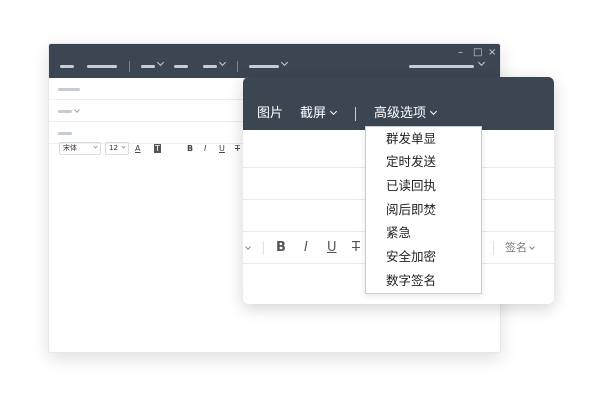 Image resolution: width=600 pixels, height=396 pixels. I want to click on image-button: 图片, so click(270, 114).